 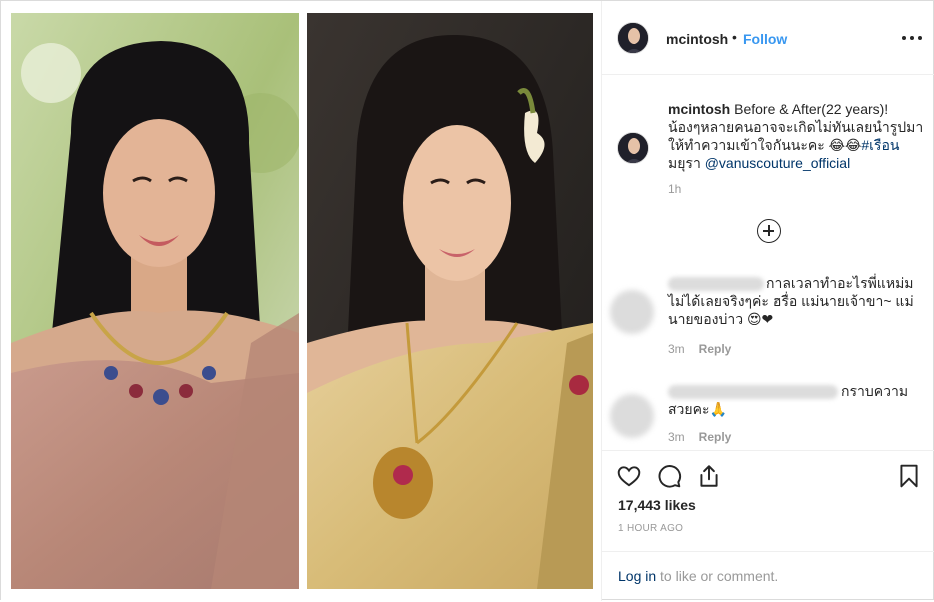 What do you see at coordinates (912, 37) in the screenshot?
I see `more-horizontal-icon` at bounding box center [912, 37].